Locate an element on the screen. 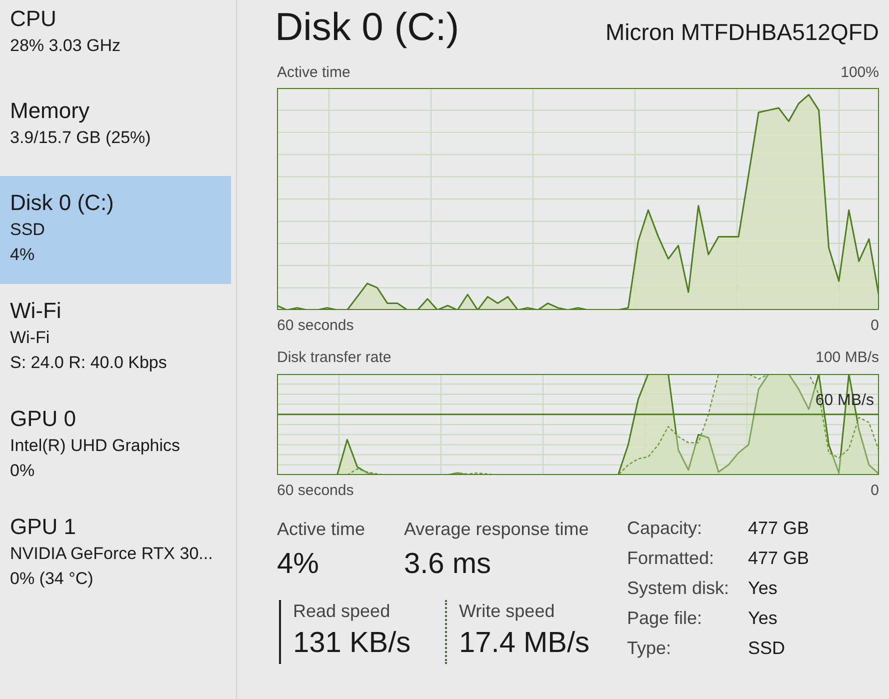 The width and height of the screenshot is (889, 699). scale-max-label: 100 MB/s is located at coordinates (847, 358).